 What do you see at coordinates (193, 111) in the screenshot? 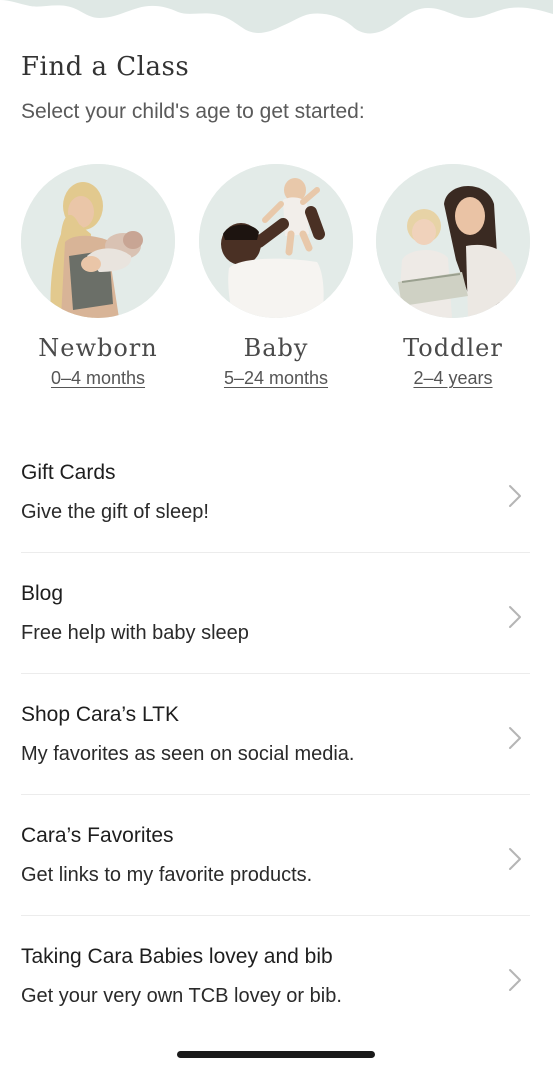
I see `page-subtitle: Select your child's age to get started:` at bounding box center [193, 111].